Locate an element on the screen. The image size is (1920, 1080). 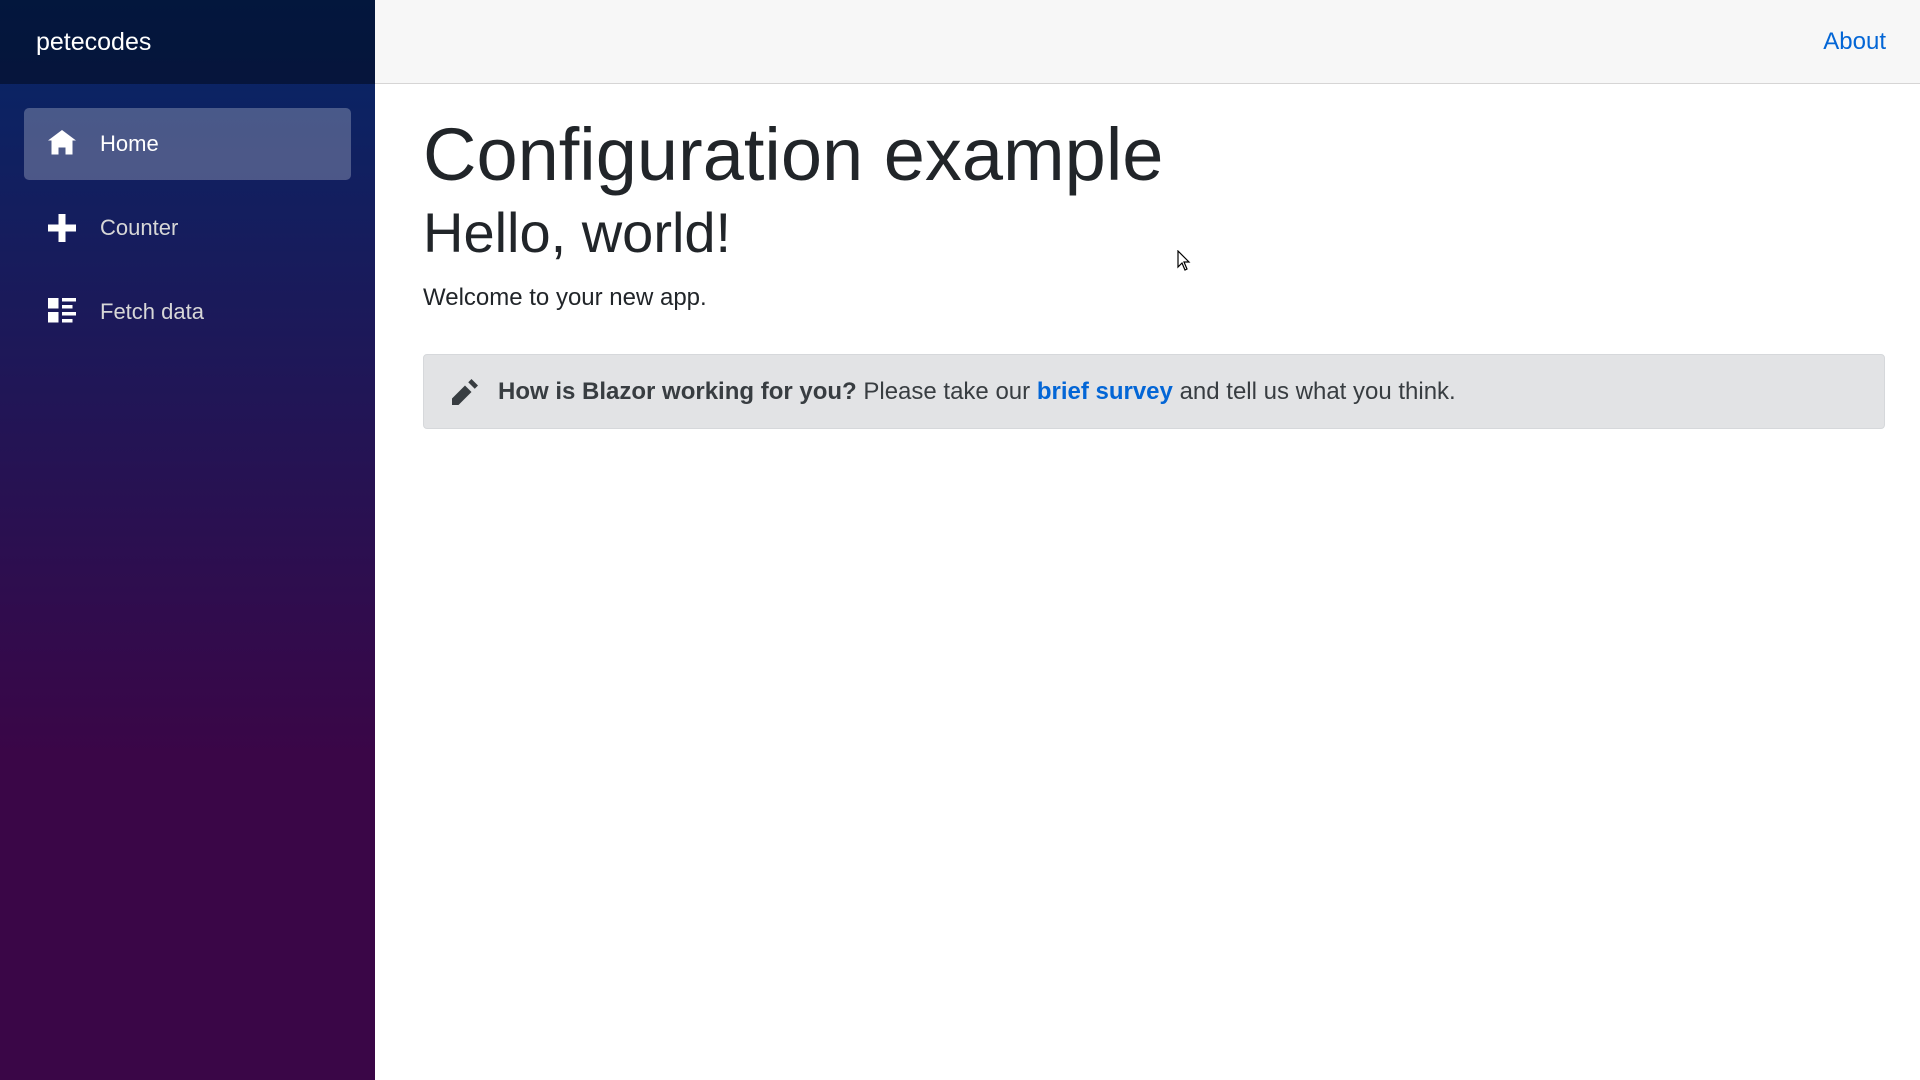
survey-link: brief survey is located at coordinates (1105, 392).